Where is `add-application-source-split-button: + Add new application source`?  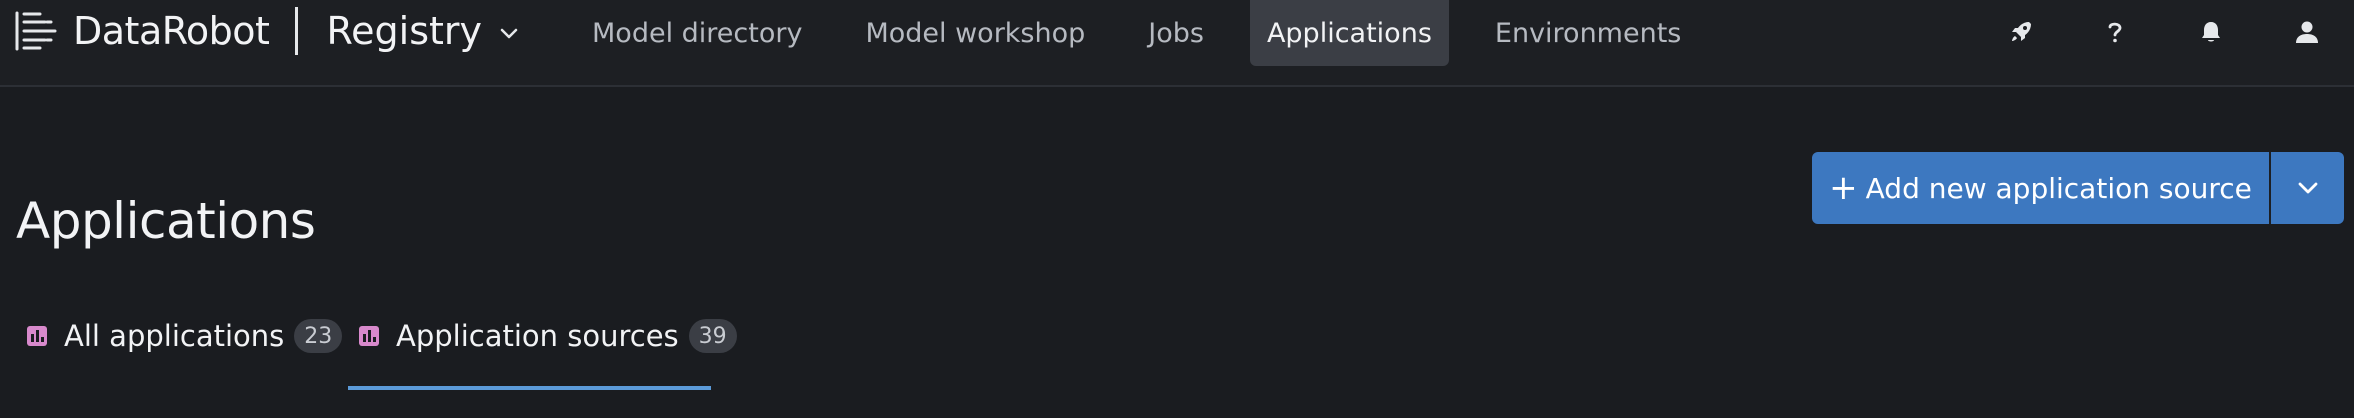
add-application-source-split-button: + Add new application source is located at coordinates (2078, 188).